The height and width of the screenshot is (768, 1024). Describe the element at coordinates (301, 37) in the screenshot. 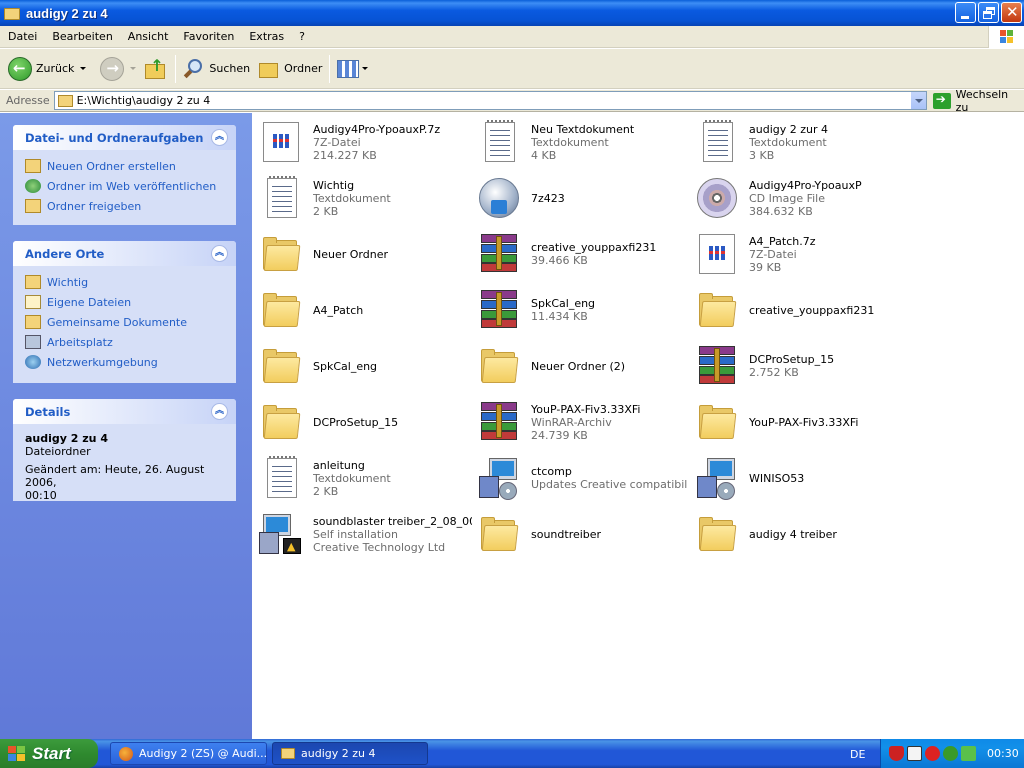

I see `menu-help: ?` at that location.